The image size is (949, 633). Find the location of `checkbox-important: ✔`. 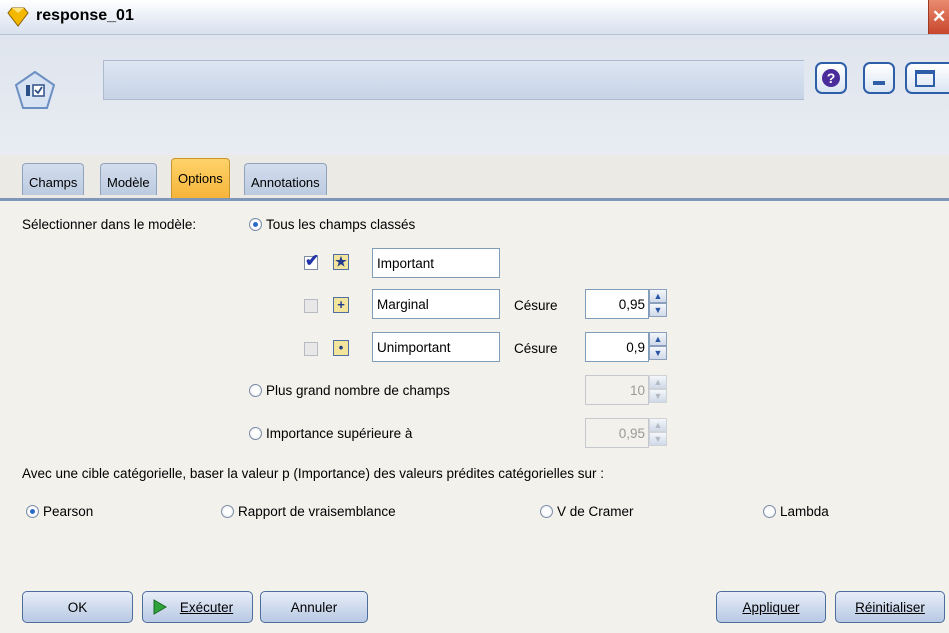

checkbox-important: ✔ is located at coordinates (311, 260).